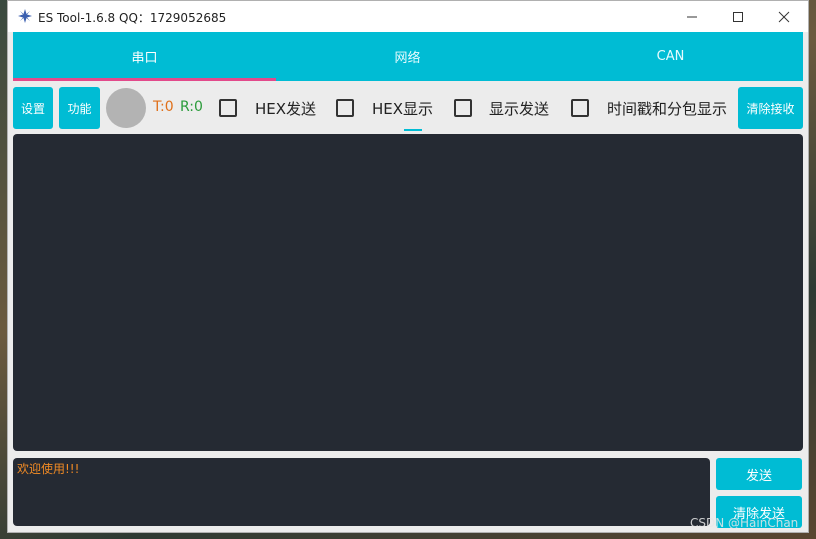  I want to click on close-icon, so click(784, 16).